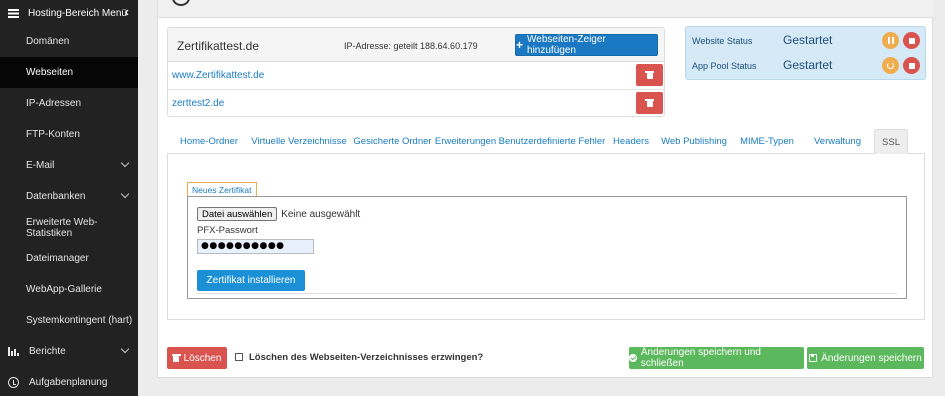  I want to click on sidebar-item-label: Domänen, so click(48, 41).